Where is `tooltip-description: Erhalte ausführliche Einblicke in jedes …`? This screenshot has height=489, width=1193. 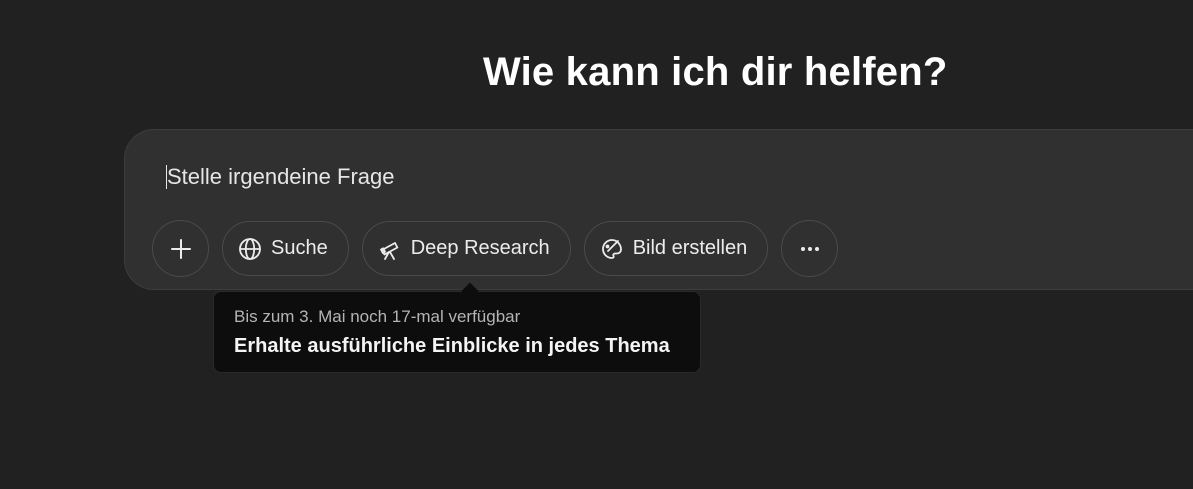
tooltip-description: Erhalte ausführliche Einblicke in jedes … is located at coordinates (452, 346).